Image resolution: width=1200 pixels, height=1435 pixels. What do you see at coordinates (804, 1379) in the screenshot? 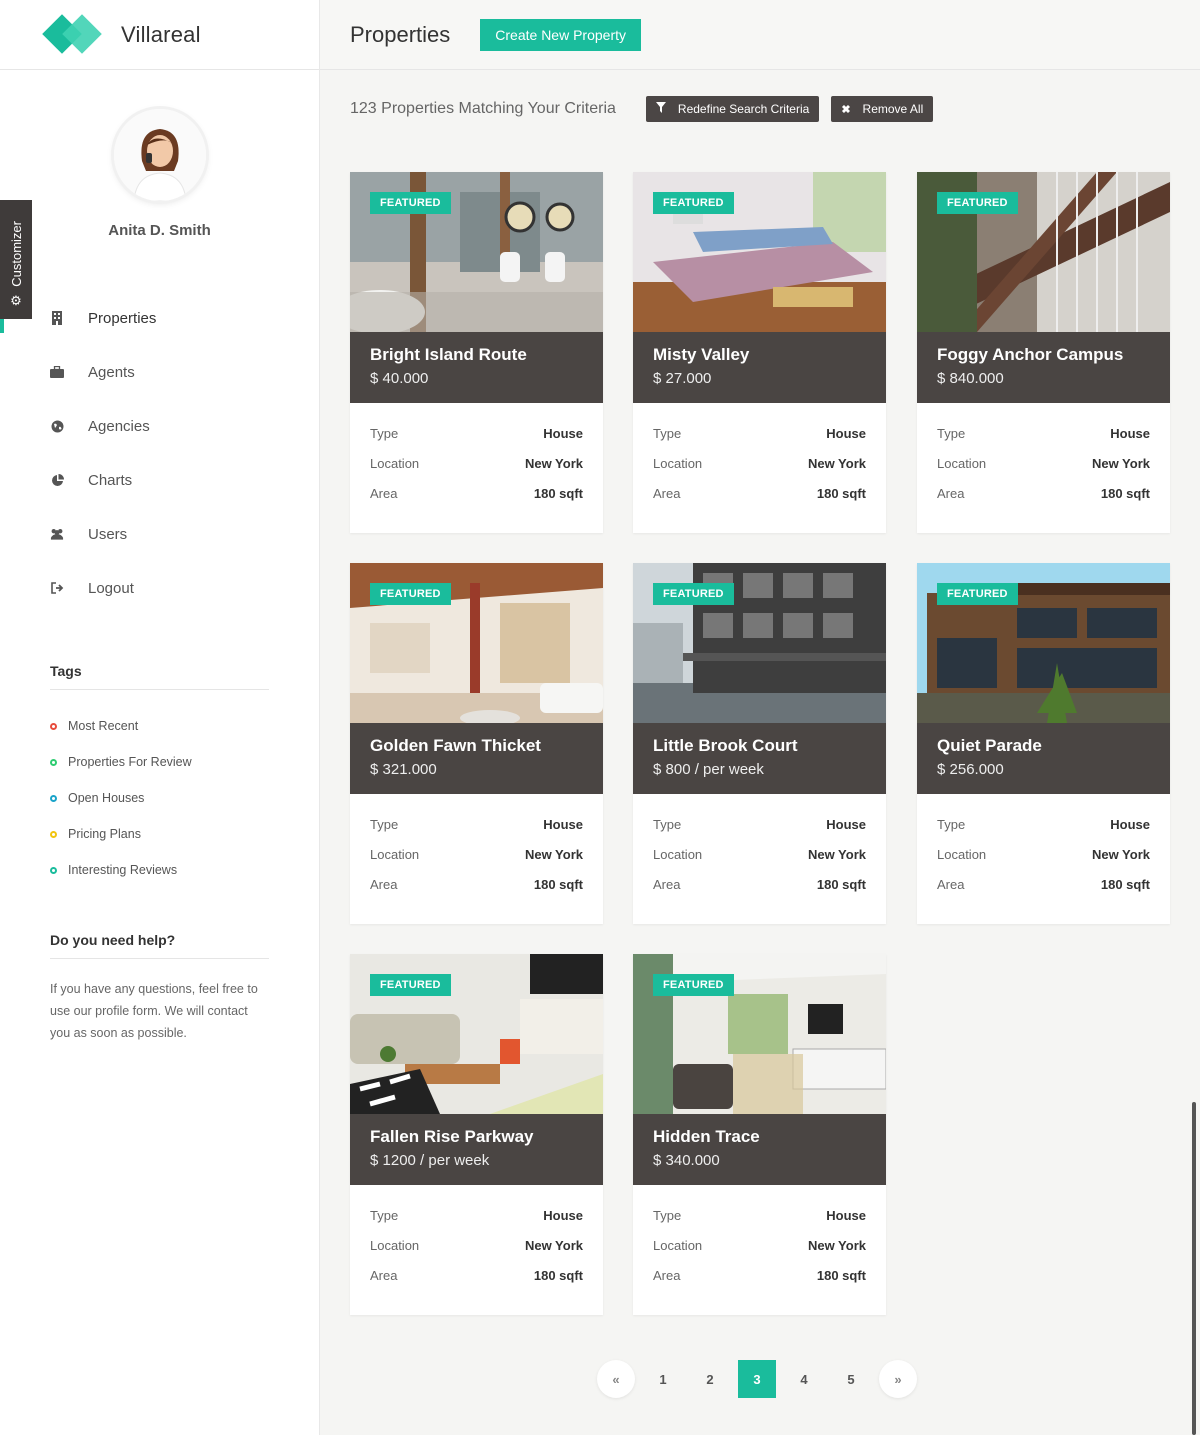
I see `pagination-page-4: 4` at bounding box center [804, 1379].